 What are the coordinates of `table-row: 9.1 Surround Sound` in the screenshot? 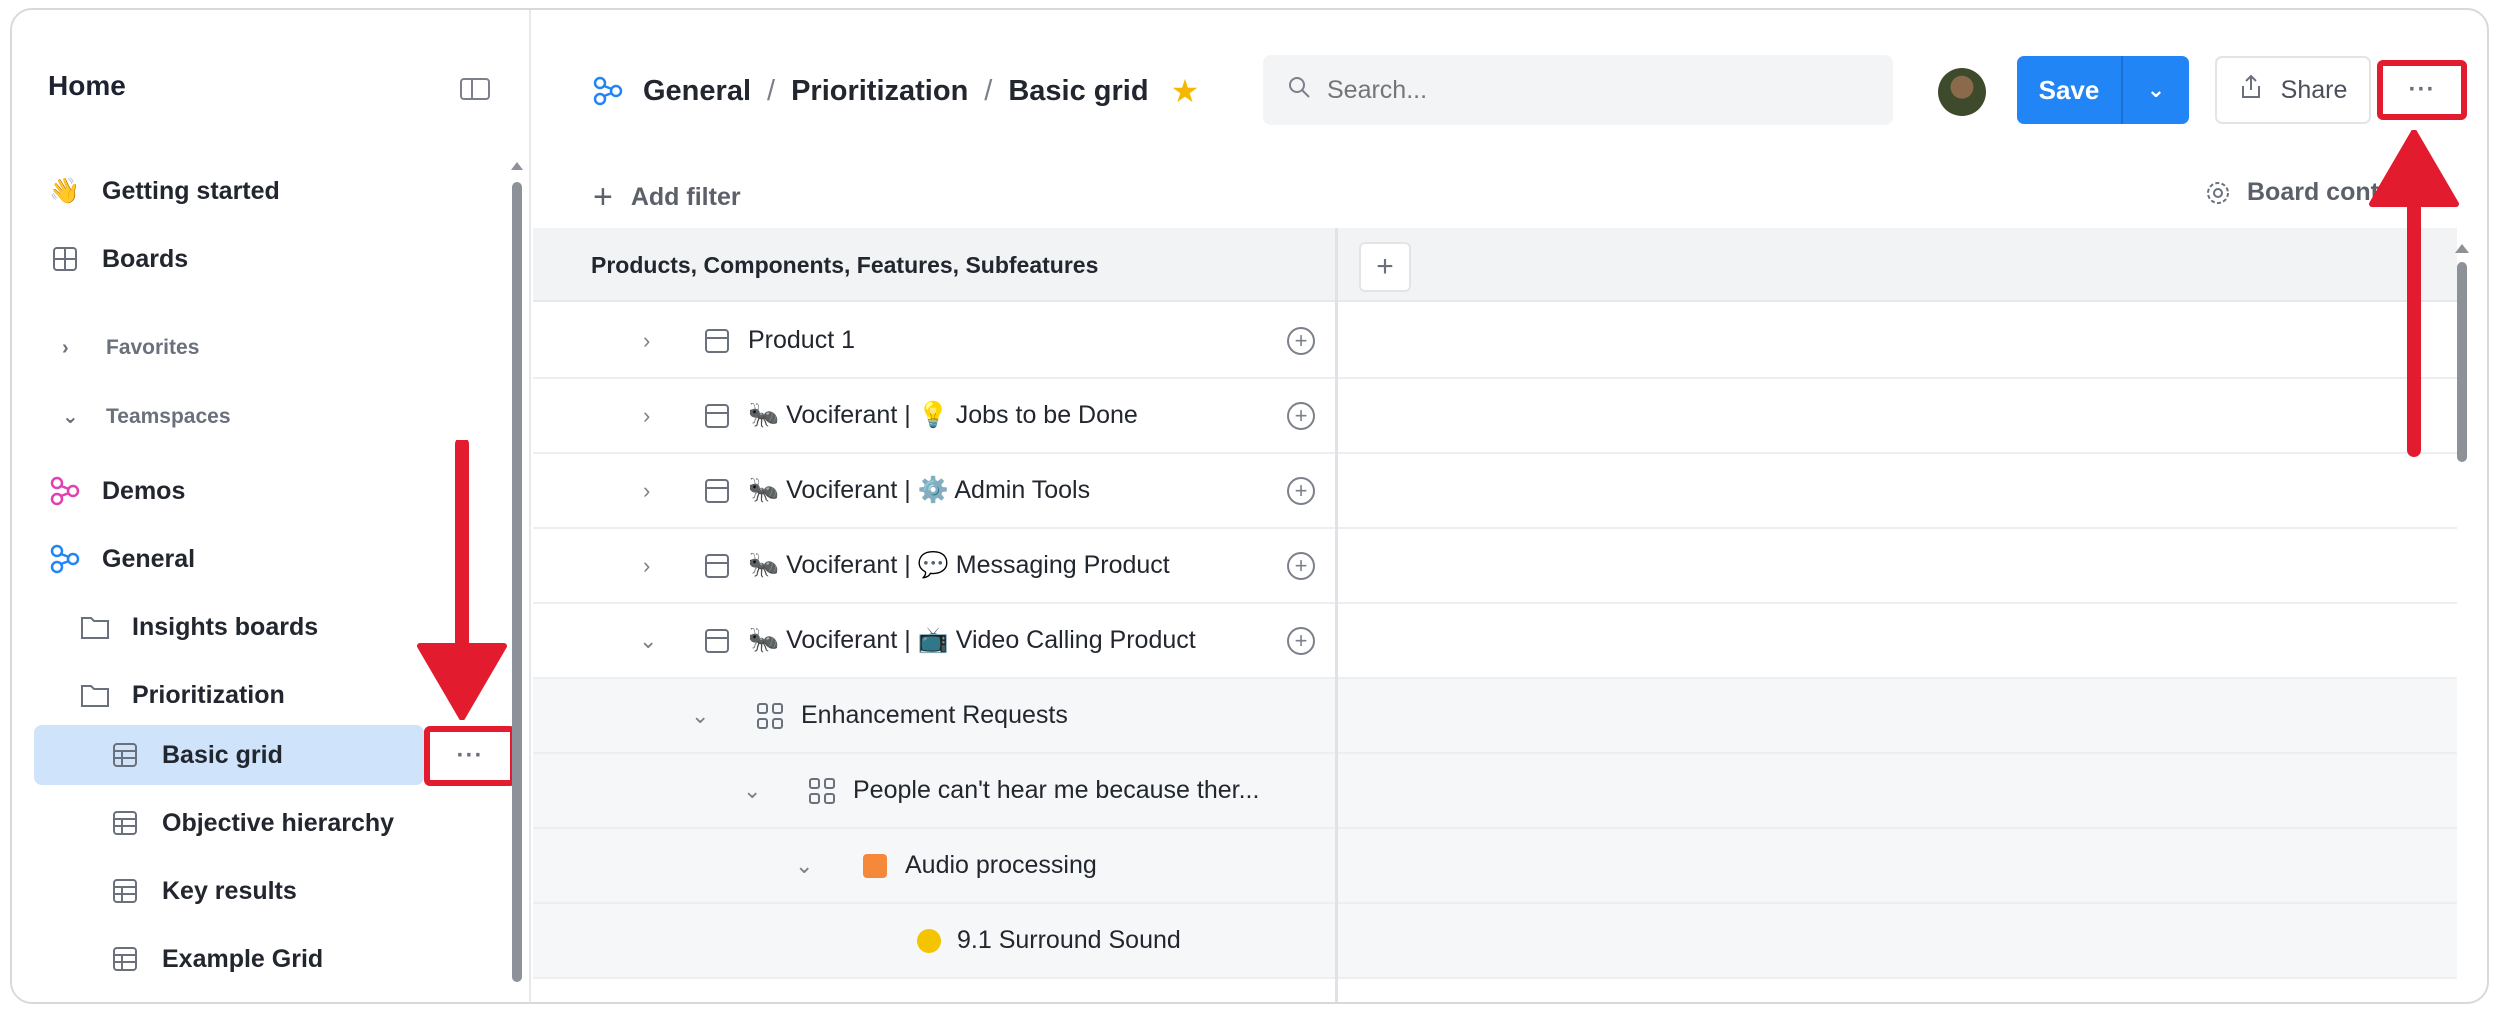 It's located at (1495, 941).